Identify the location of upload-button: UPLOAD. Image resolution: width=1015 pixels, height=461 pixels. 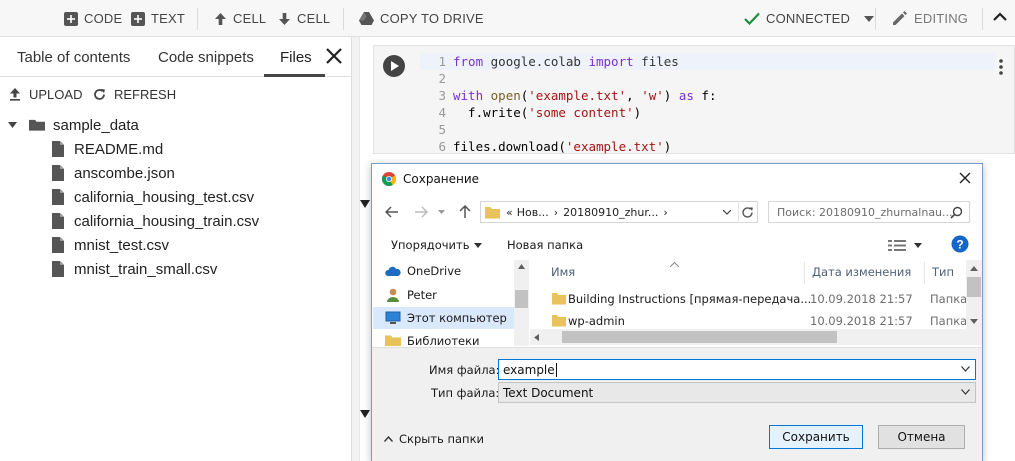
(45, 94).